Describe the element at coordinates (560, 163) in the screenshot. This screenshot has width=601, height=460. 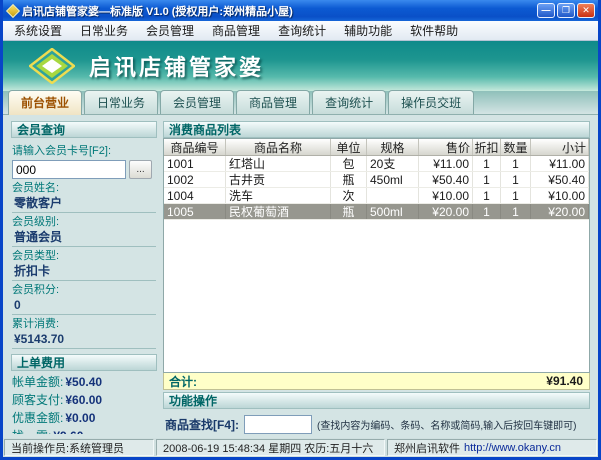
I see `cell-subtotal: ¥11.00` at that location.